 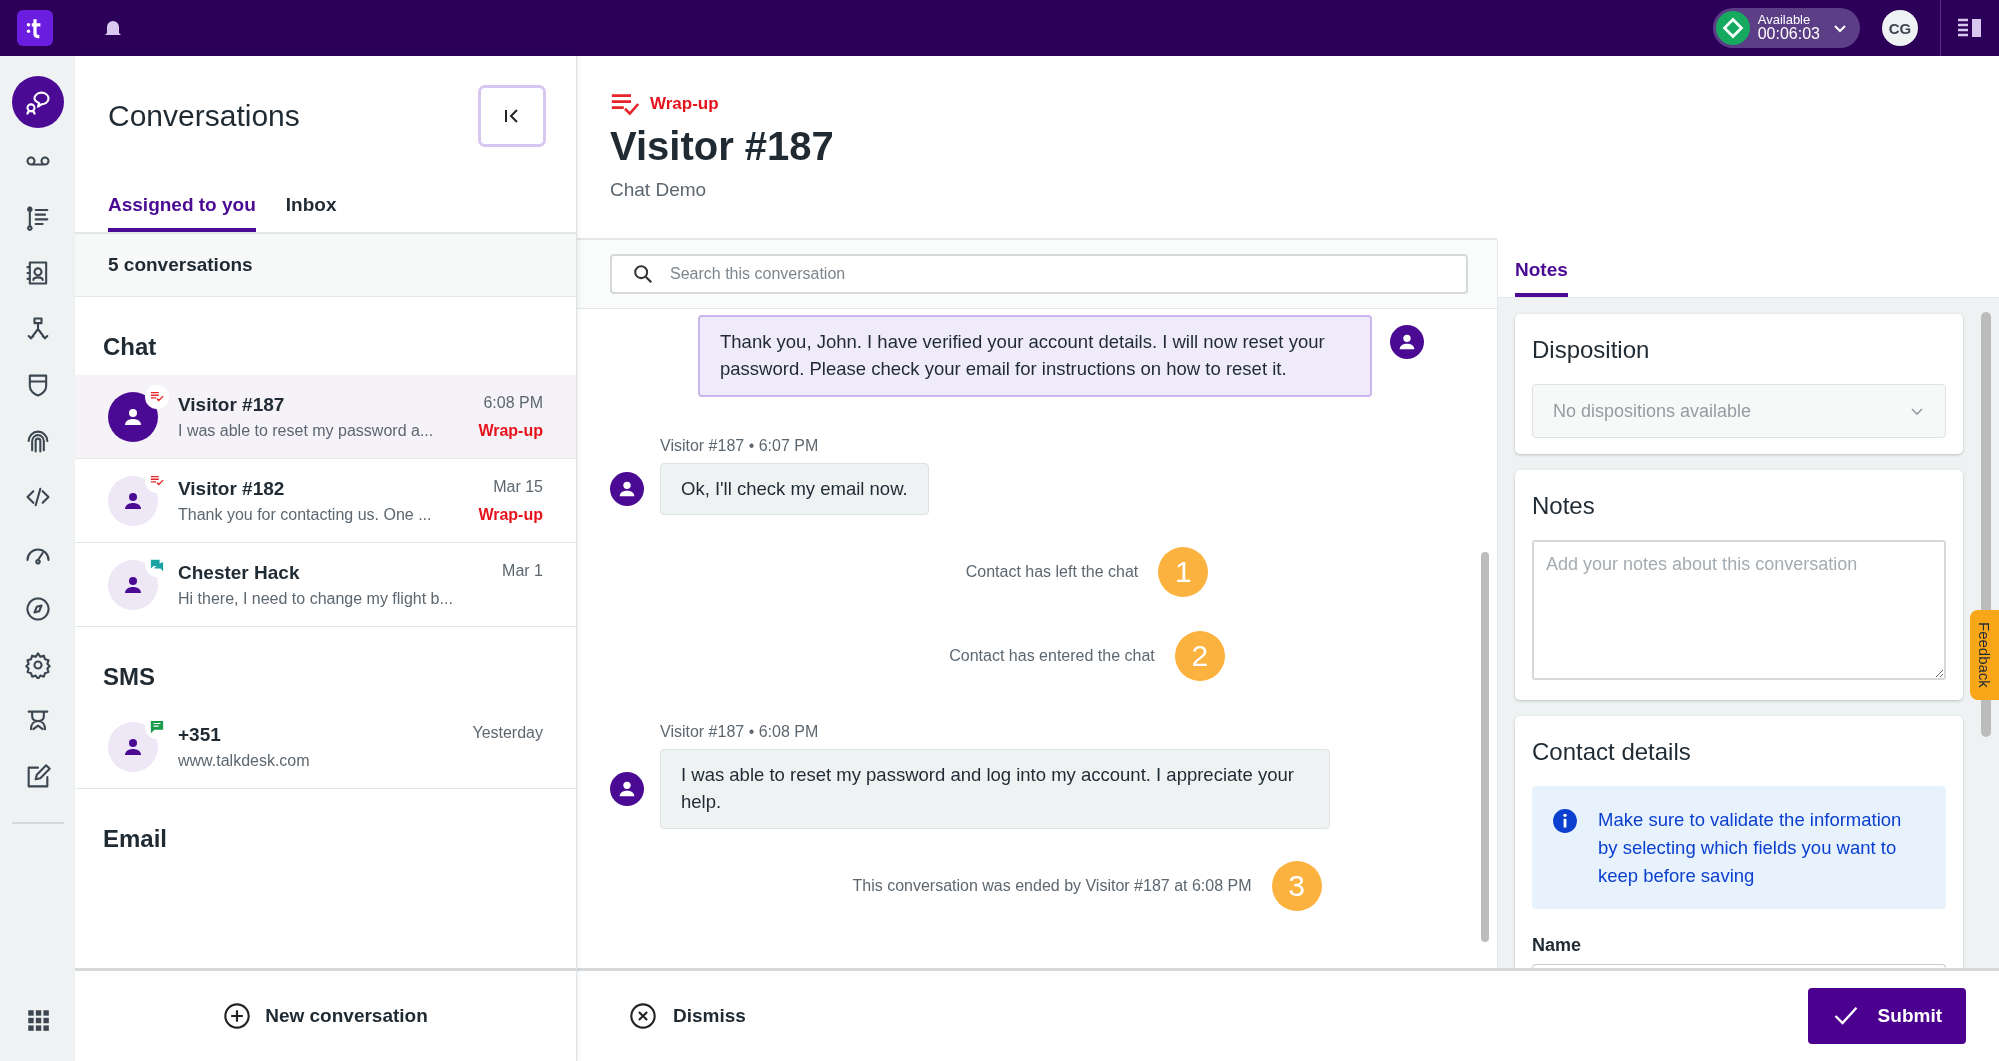 I want to click on status-selector: Available 00:06:03, so click(x=1786, y=28).